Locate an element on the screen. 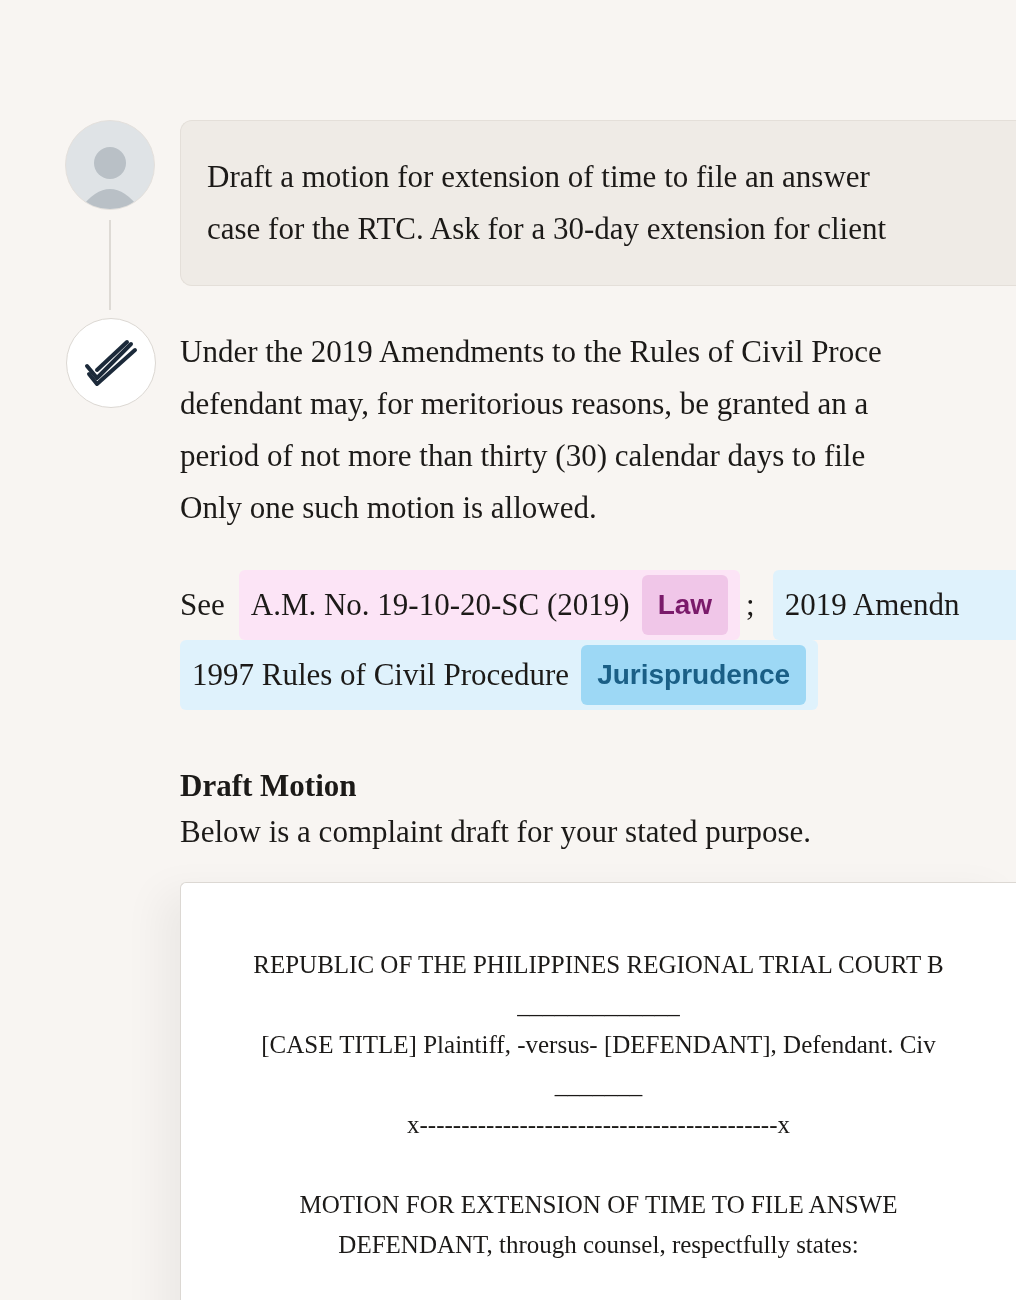  section-heading: Draft Motion is located at coordinates (269, 786).